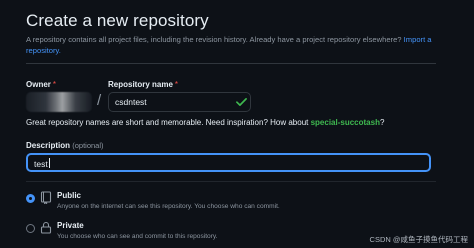 The image size is (474, 248). I want to click on hint-suffix: ?, so click(382, 122).